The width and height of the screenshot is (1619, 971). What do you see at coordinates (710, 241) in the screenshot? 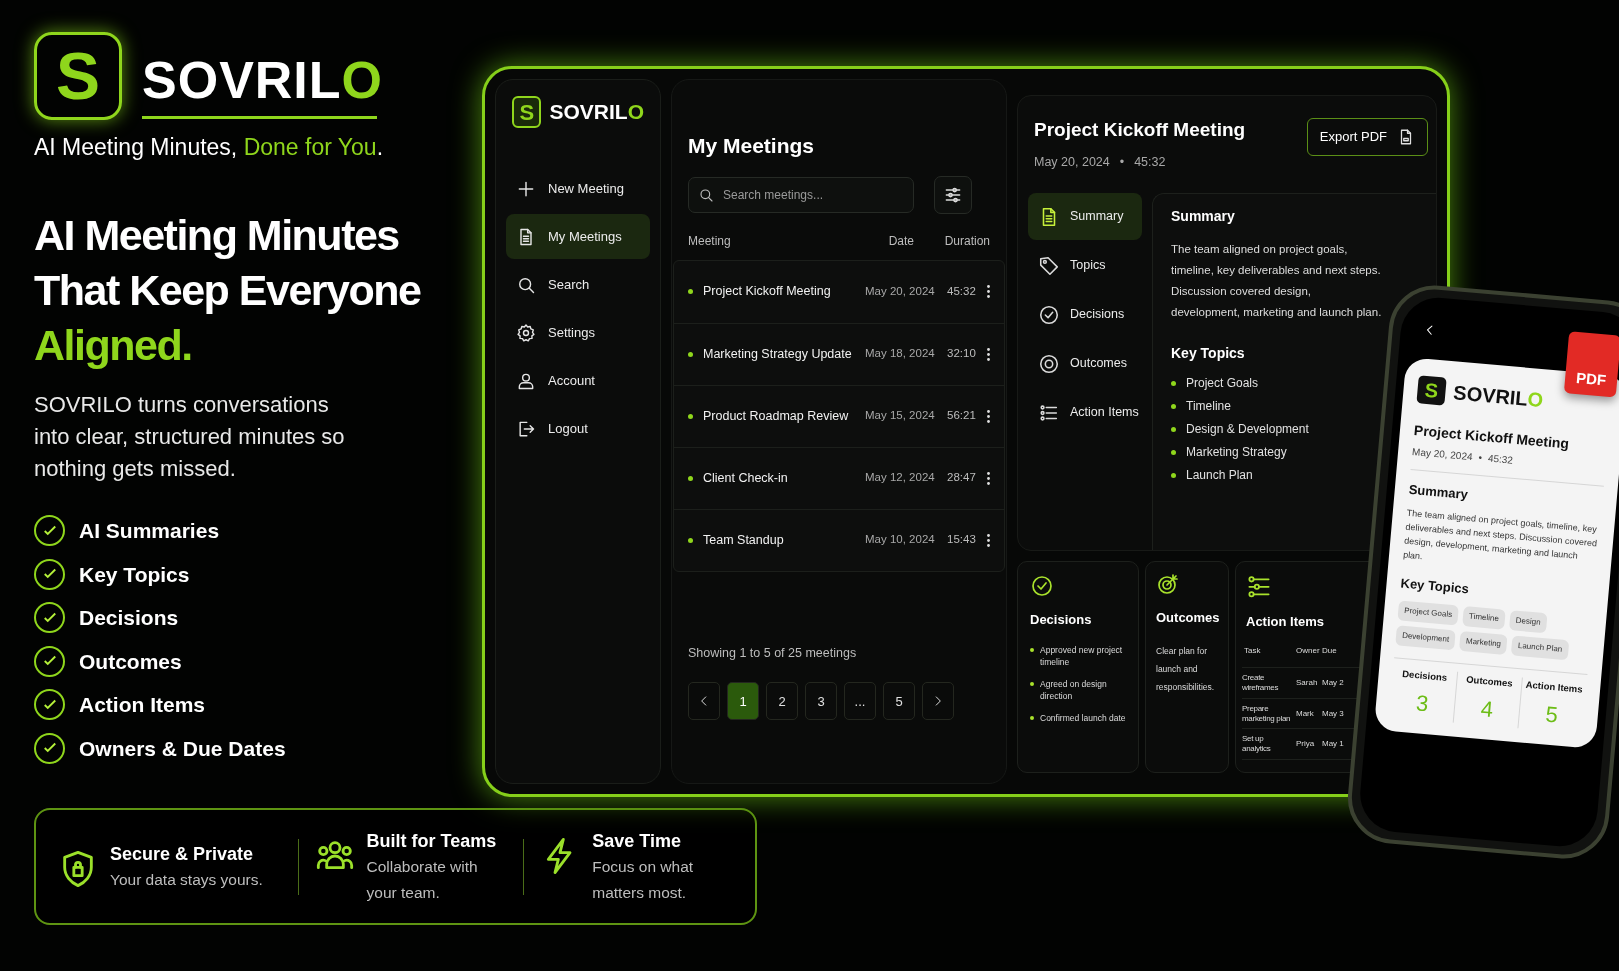
I see `column-header: Meeting` at bounding box center [710, 241].